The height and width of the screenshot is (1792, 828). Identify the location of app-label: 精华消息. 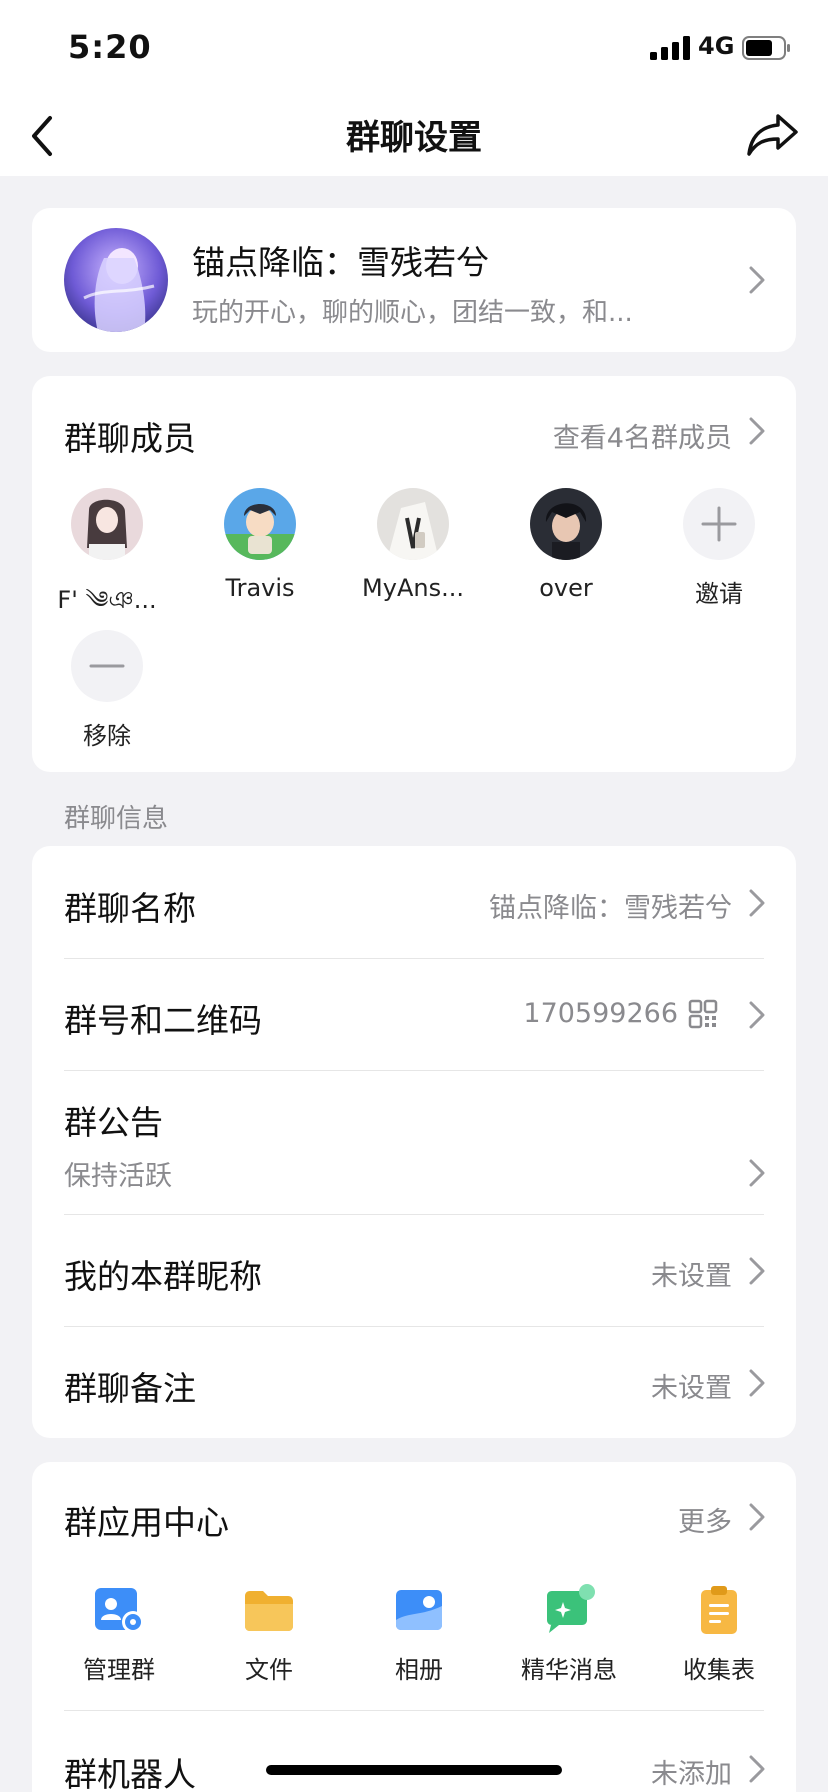
(569, 1670).